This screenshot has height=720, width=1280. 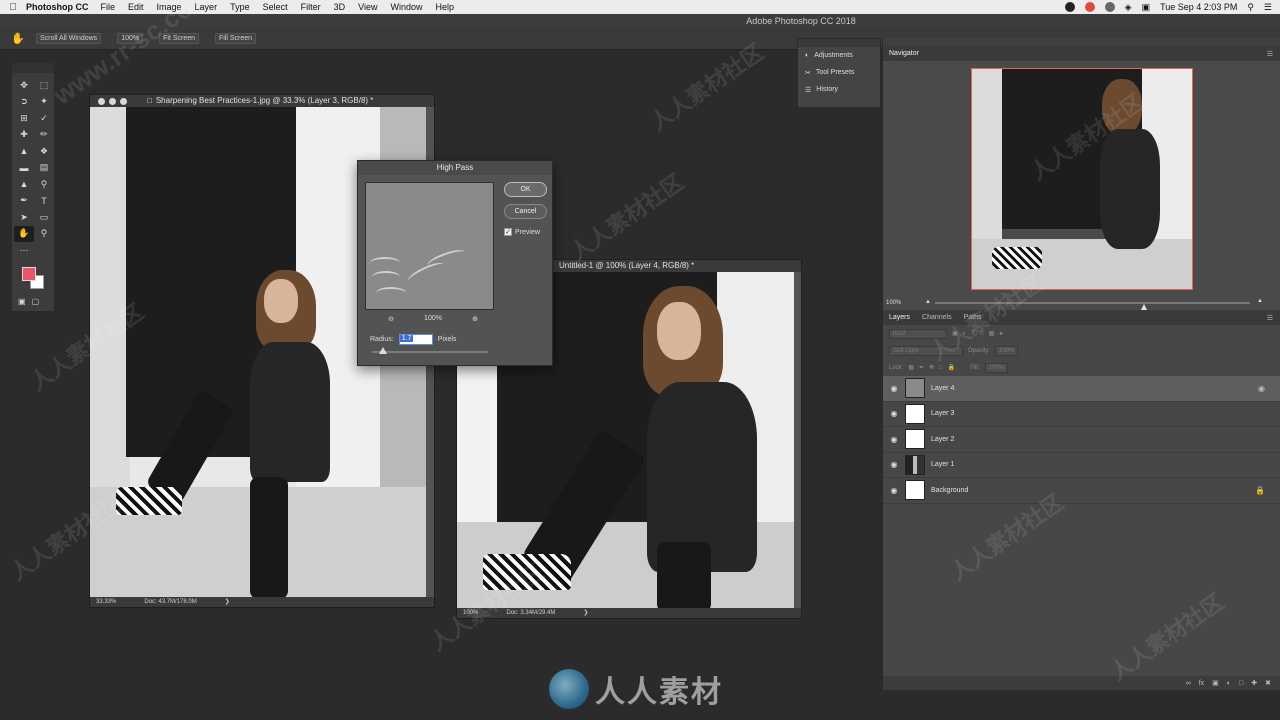 What do you see at coordinates (24, 233) in the screenshot?
I see `hand-tool-icon: ✋` at bounding box center [24, 233].